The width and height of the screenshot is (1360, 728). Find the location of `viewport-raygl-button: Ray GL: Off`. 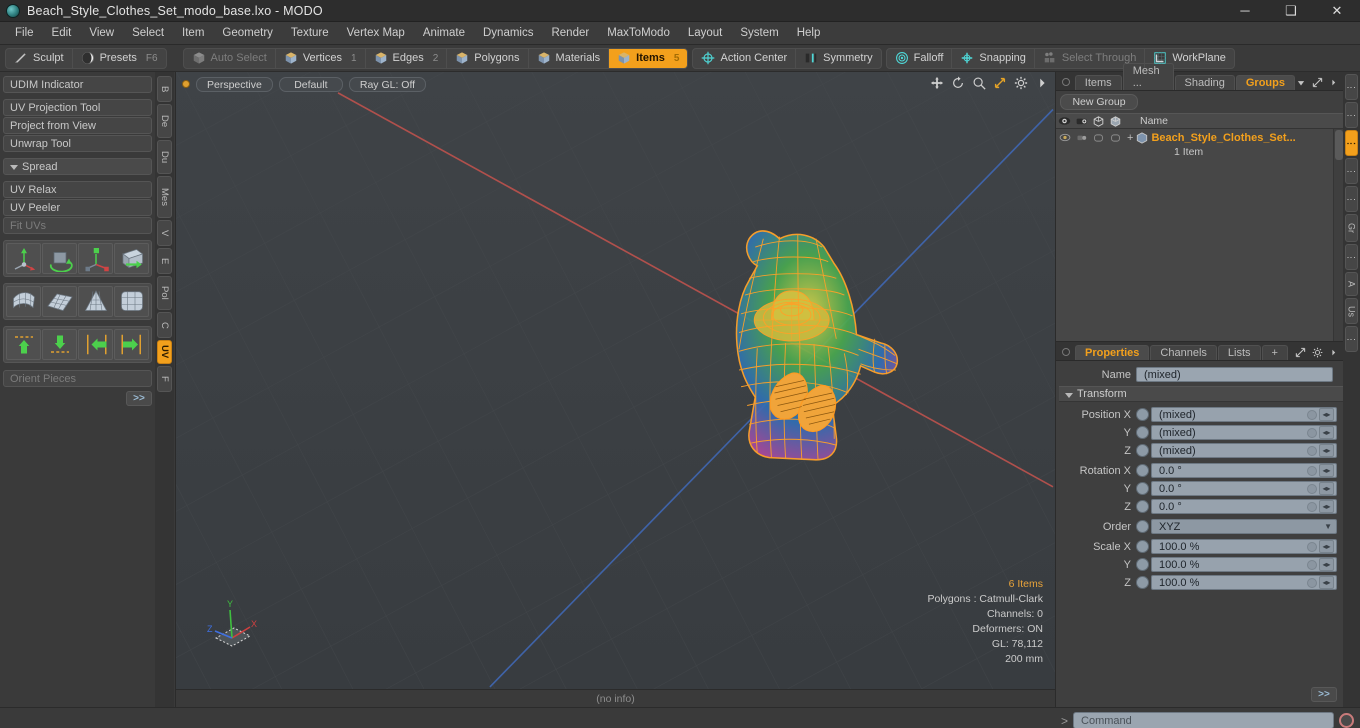

viewport-raygl-button: Ray GL: Off is located at coordinates (387, 84).